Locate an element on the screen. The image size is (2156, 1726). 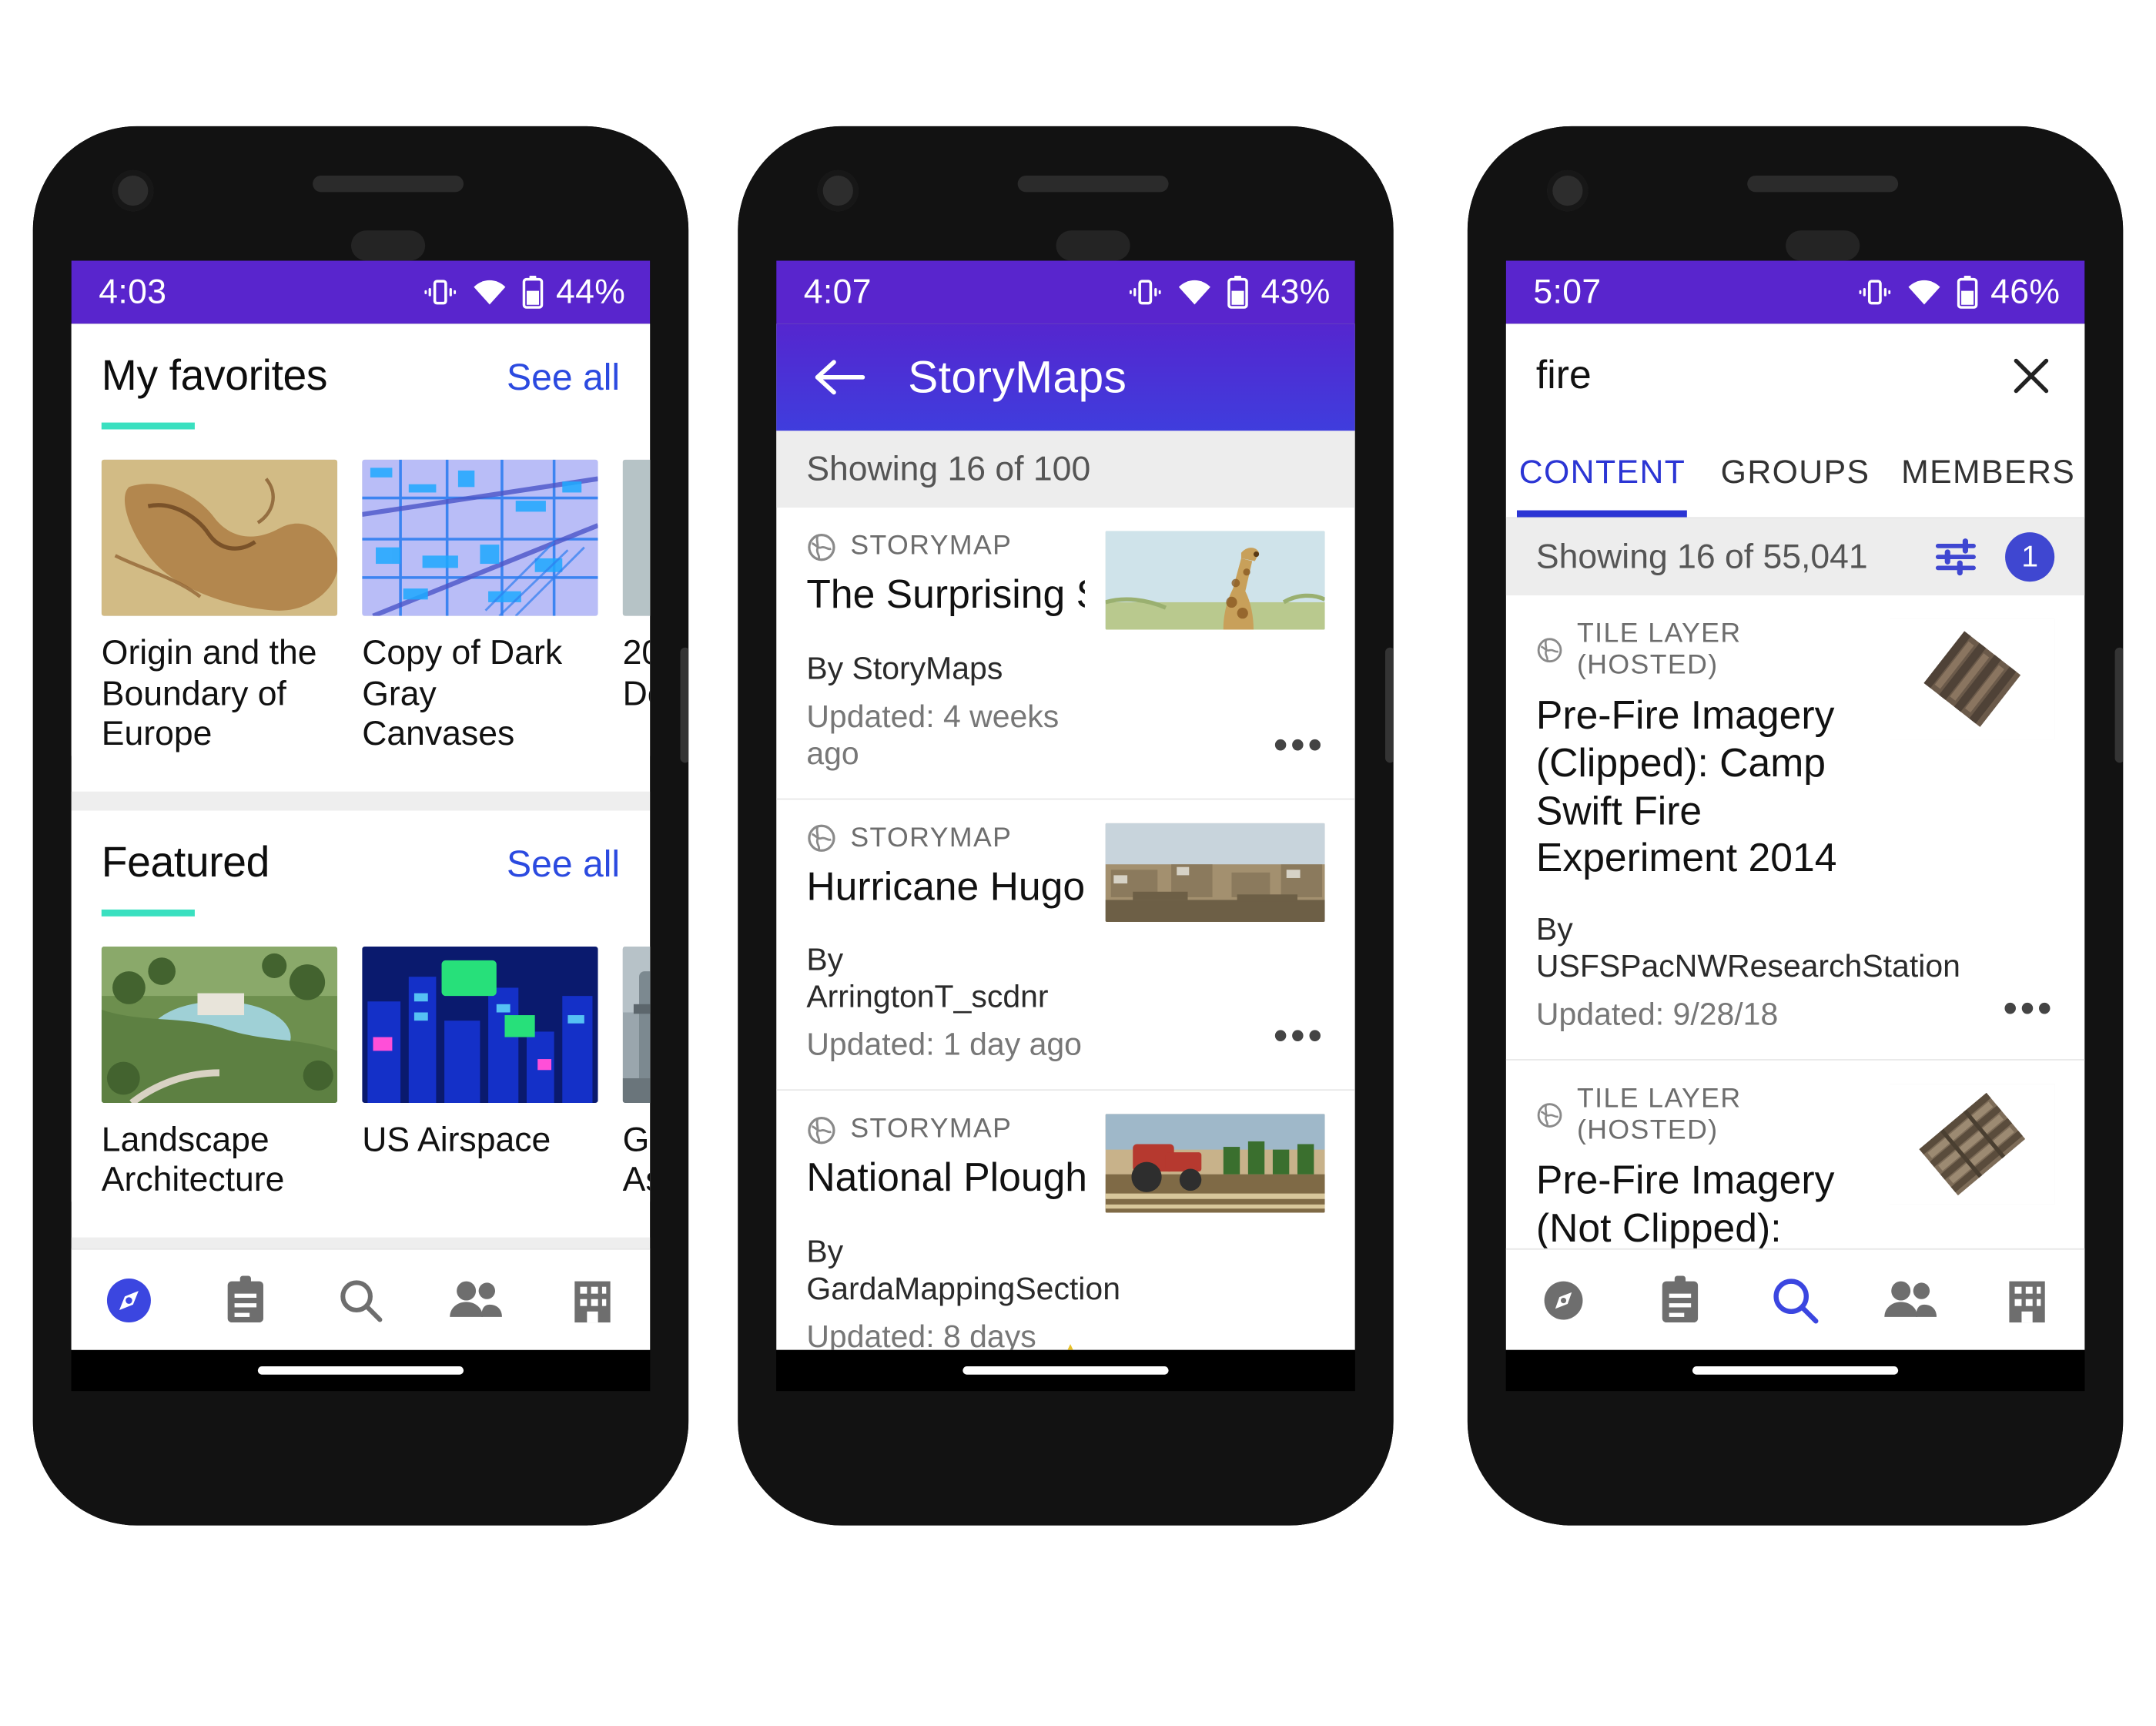
search-bar: fire is located at coordinates (1796, 375).